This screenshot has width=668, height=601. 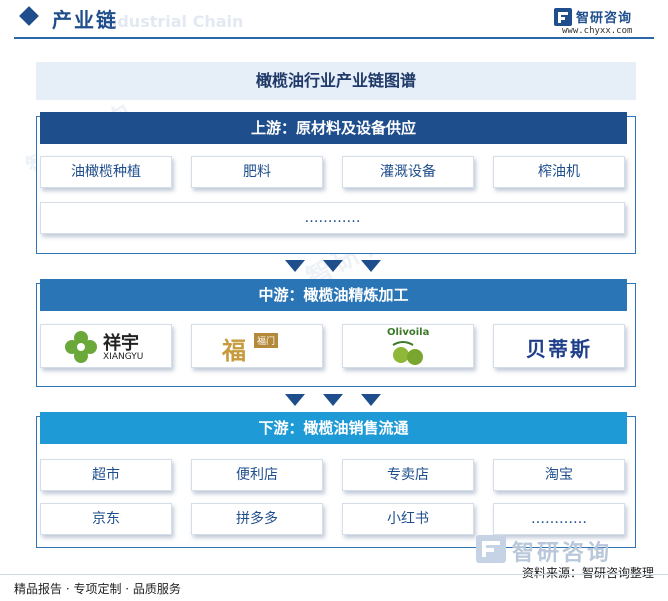 I want to click on zhiyan-watermark-icon, so click(x=491, y=549).